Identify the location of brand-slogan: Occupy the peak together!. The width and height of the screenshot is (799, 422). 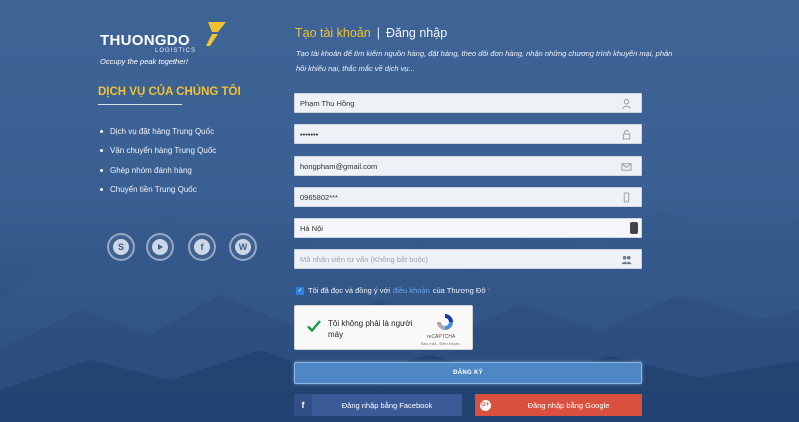
(144, 61).